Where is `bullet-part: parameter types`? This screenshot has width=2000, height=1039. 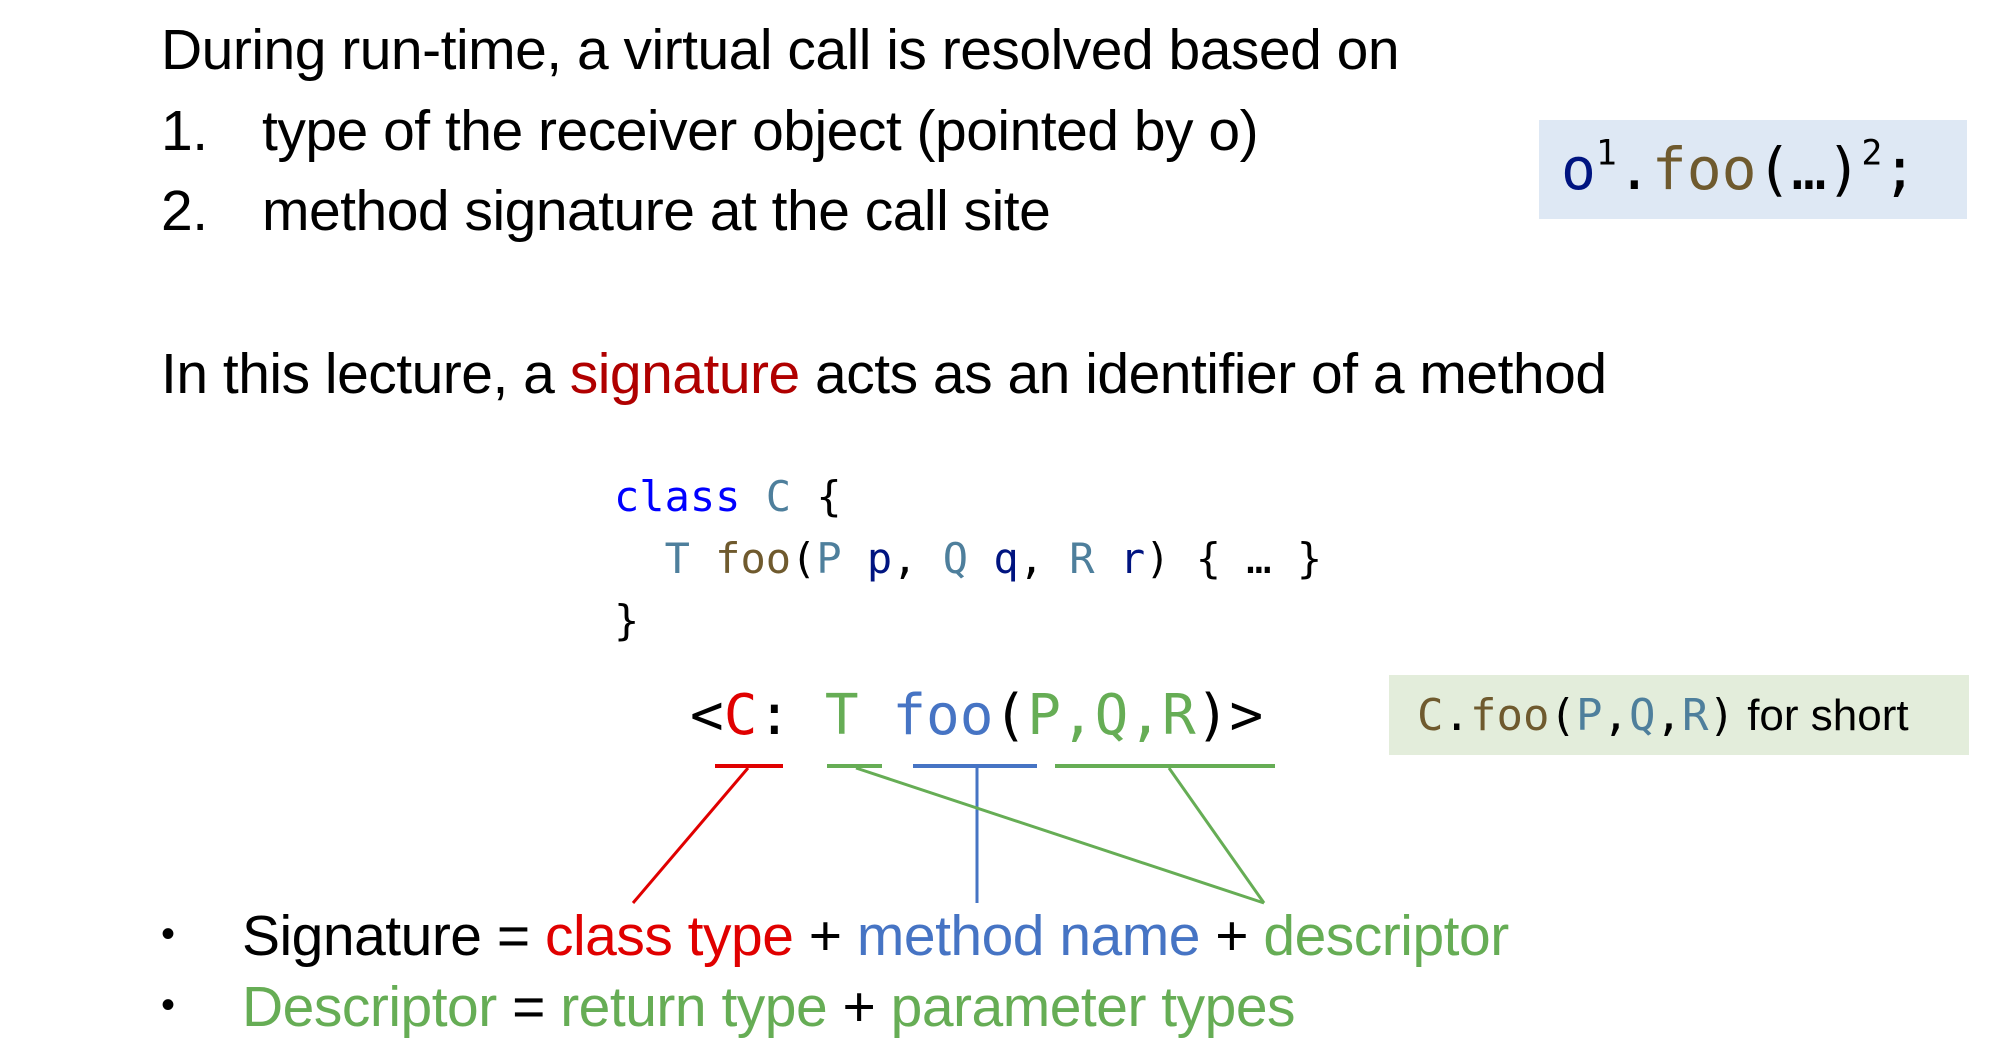
bullet-part: parameter types is located at coordinates (1093, 1007).